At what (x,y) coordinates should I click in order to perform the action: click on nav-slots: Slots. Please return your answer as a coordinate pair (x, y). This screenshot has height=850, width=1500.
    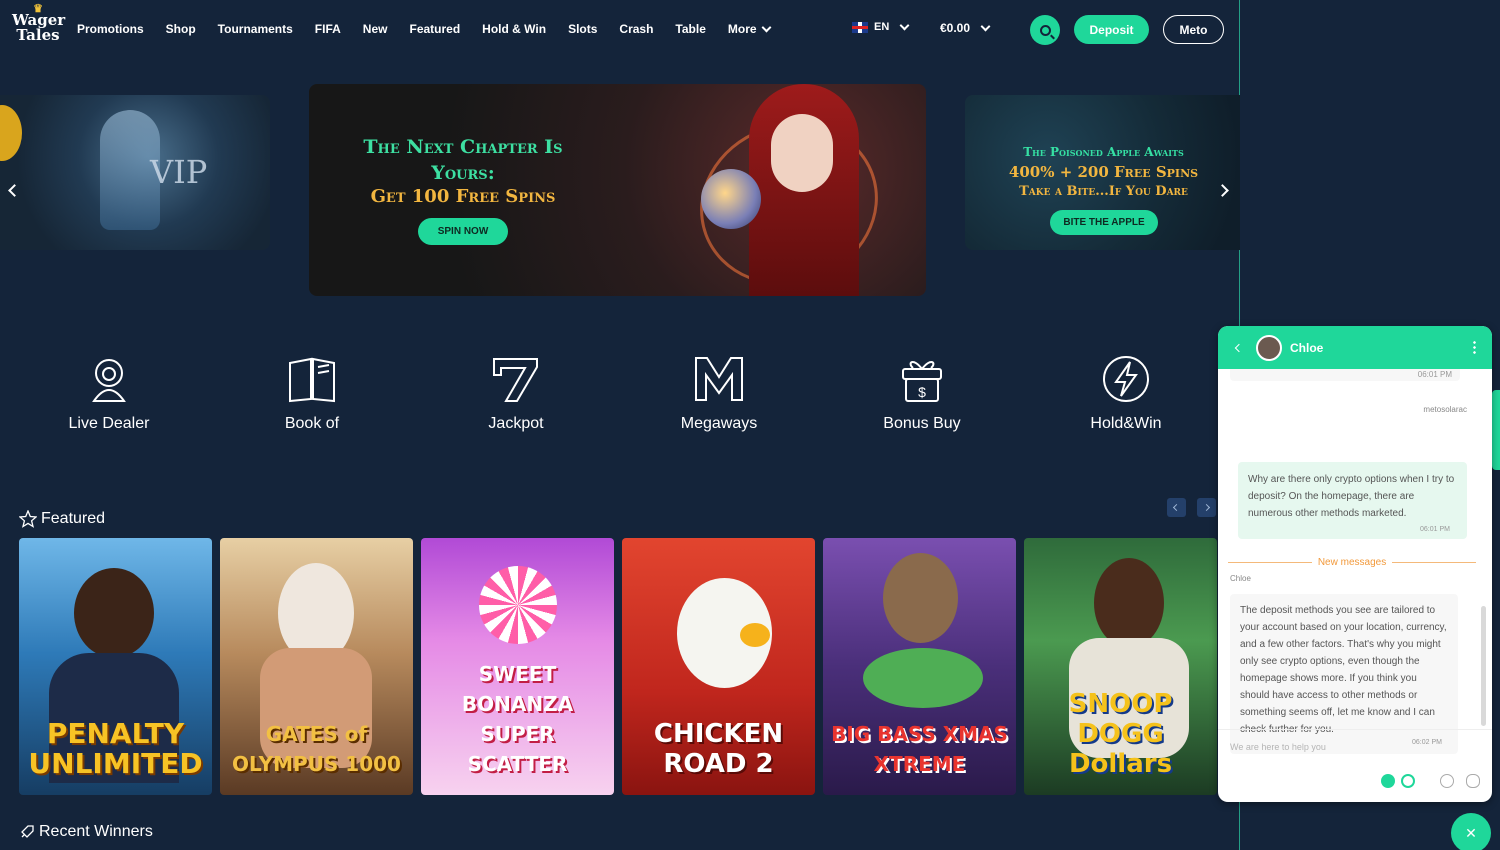
    Looking at the image, I should click on (582, 29).